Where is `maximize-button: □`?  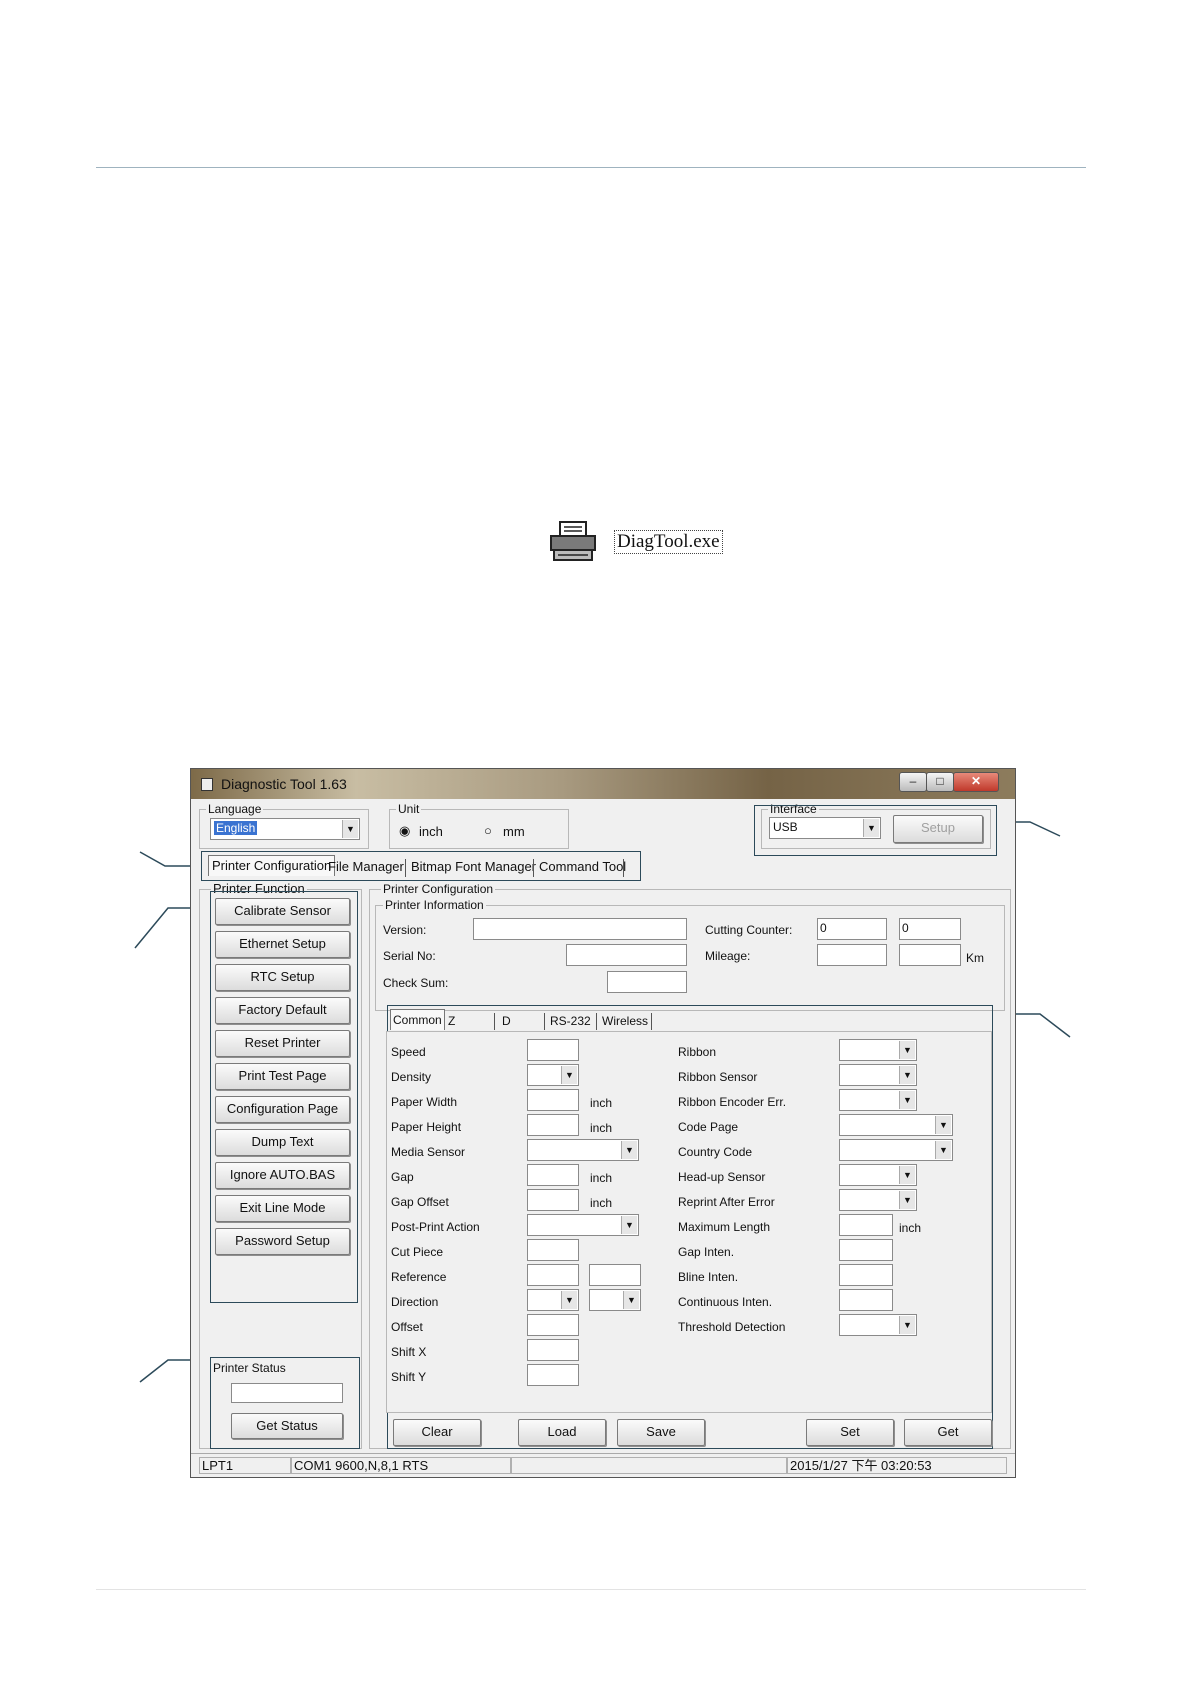 maximize-button: □ is located at coordinates (940, 782).